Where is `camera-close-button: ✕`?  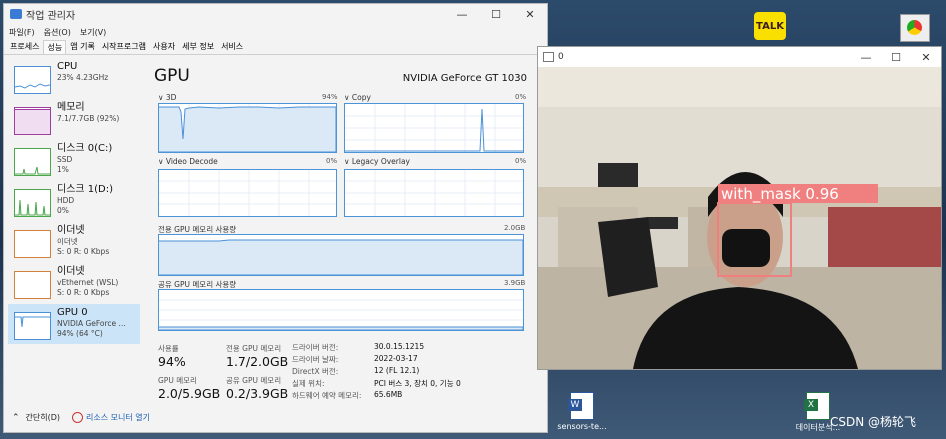
camera-close-button: ✕ is located at coordinates (926, 57).